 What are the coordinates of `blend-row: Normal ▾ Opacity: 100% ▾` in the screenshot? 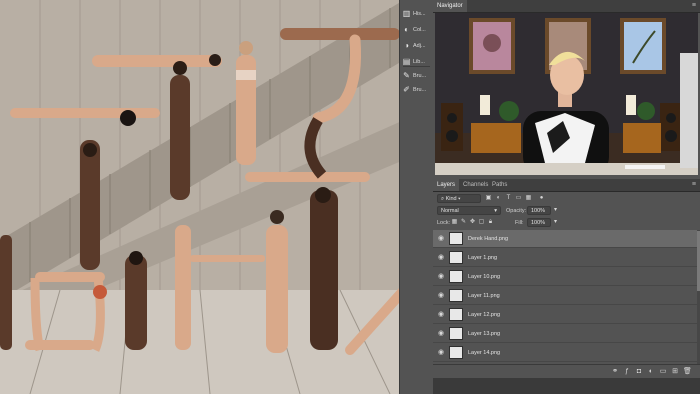 It's located at (566, 211).